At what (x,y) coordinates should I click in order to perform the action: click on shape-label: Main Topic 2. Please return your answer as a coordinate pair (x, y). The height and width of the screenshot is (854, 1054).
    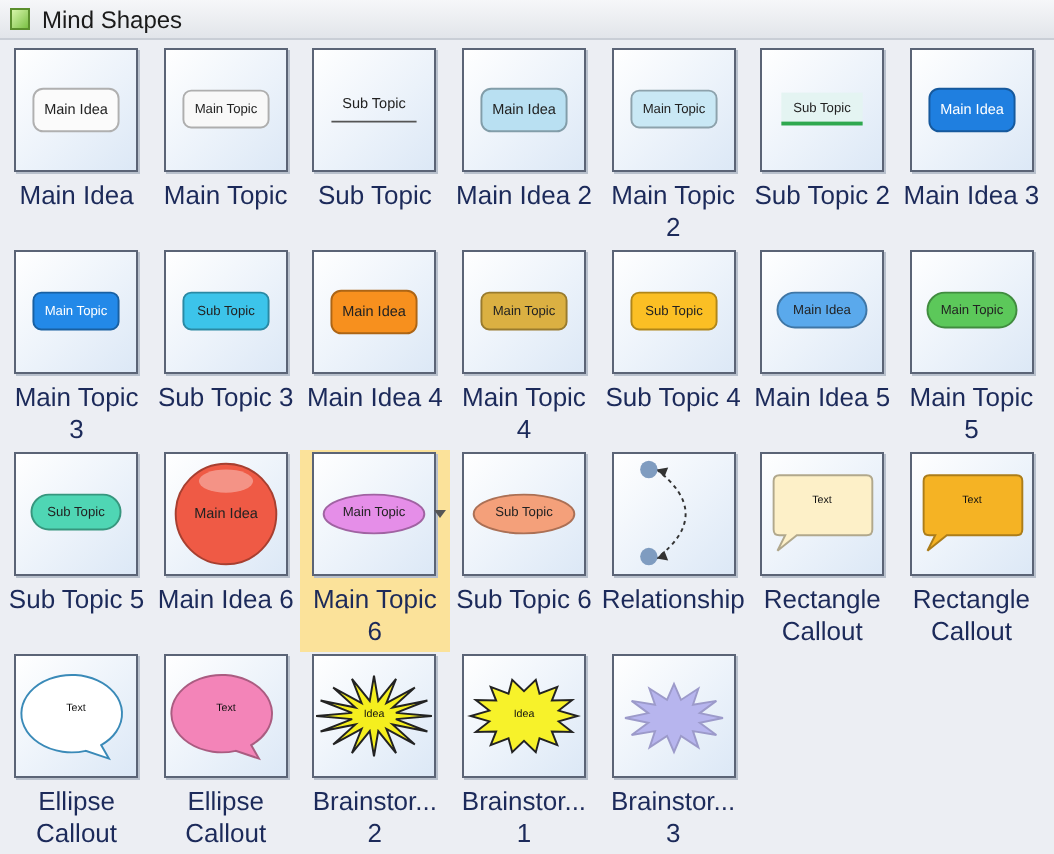
    Looking at the image, I should click on (673, 212).